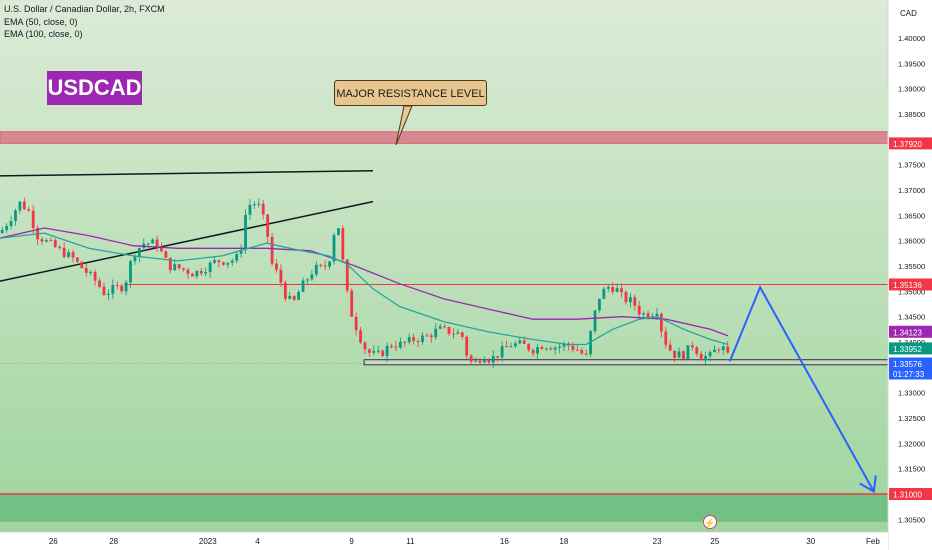 Image resolution: width=932 pixels, height=550 pixels. Describe the element at coordinates (444, 541) in the screenshot. I see `time-axis-bg` at that location.